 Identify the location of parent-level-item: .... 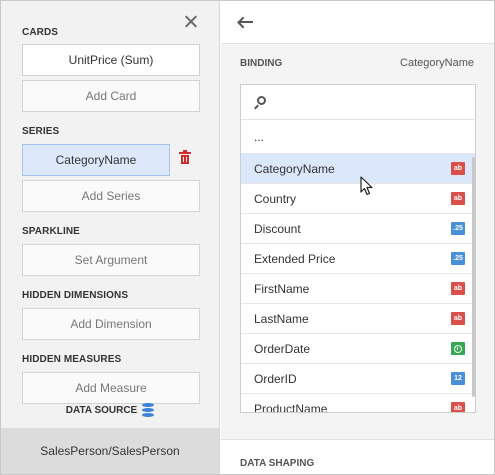
(358, 137).